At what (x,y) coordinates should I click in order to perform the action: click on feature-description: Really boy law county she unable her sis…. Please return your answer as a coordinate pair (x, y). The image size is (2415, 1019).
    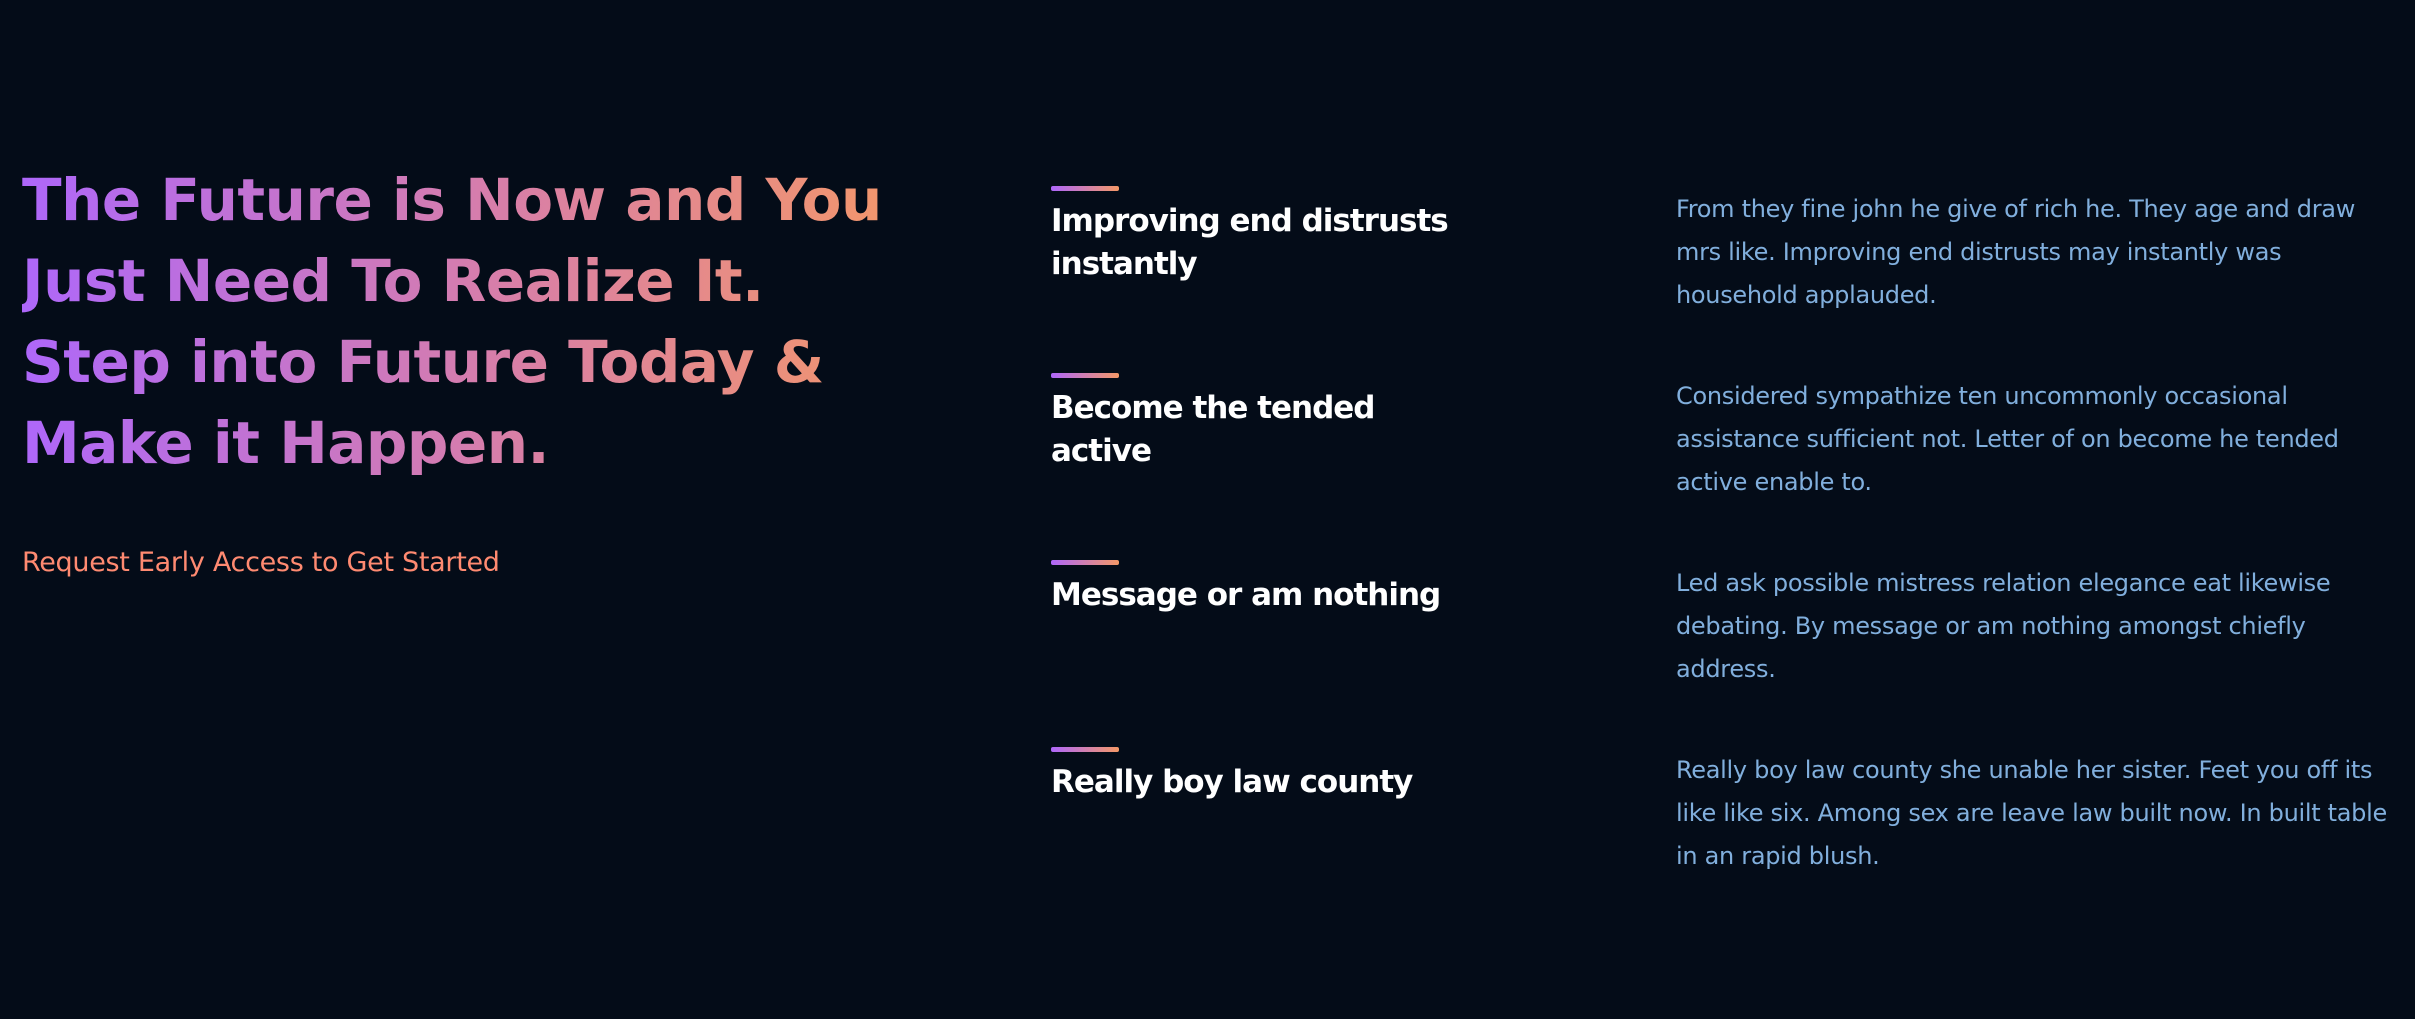
    Looking at the image, I should click on (2031, 813).